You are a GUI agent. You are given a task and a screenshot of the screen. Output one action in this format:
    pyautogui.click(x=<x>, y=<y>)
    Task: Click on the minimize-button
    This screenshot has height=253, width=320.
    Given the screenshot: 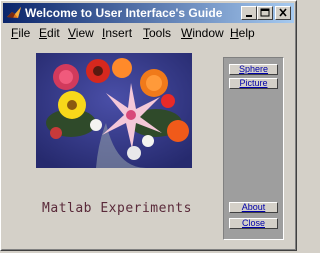 What is the action you would take?
    pyautogui.click(x=249, y=13)
    